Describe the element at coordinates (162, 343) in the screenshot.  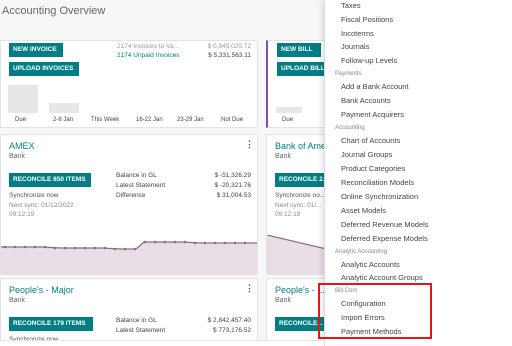
I see `bottom-strip` at that location.